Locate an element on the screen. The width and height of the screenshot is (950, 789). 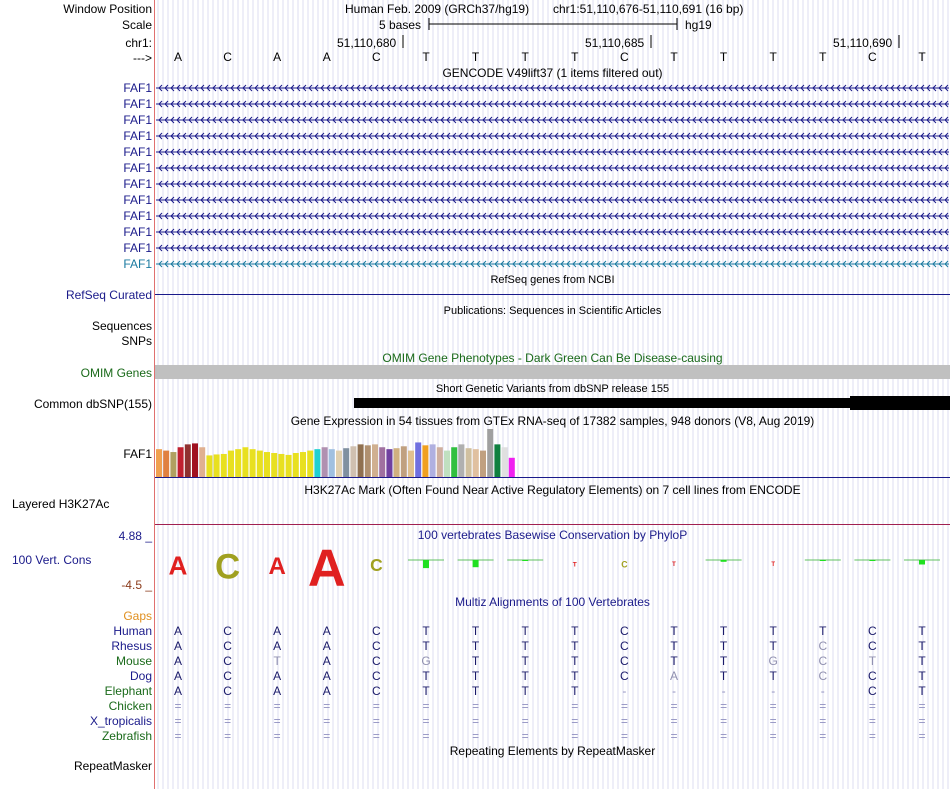
multiz-species-label: Zebrafish is located at coordinates (127, 736).